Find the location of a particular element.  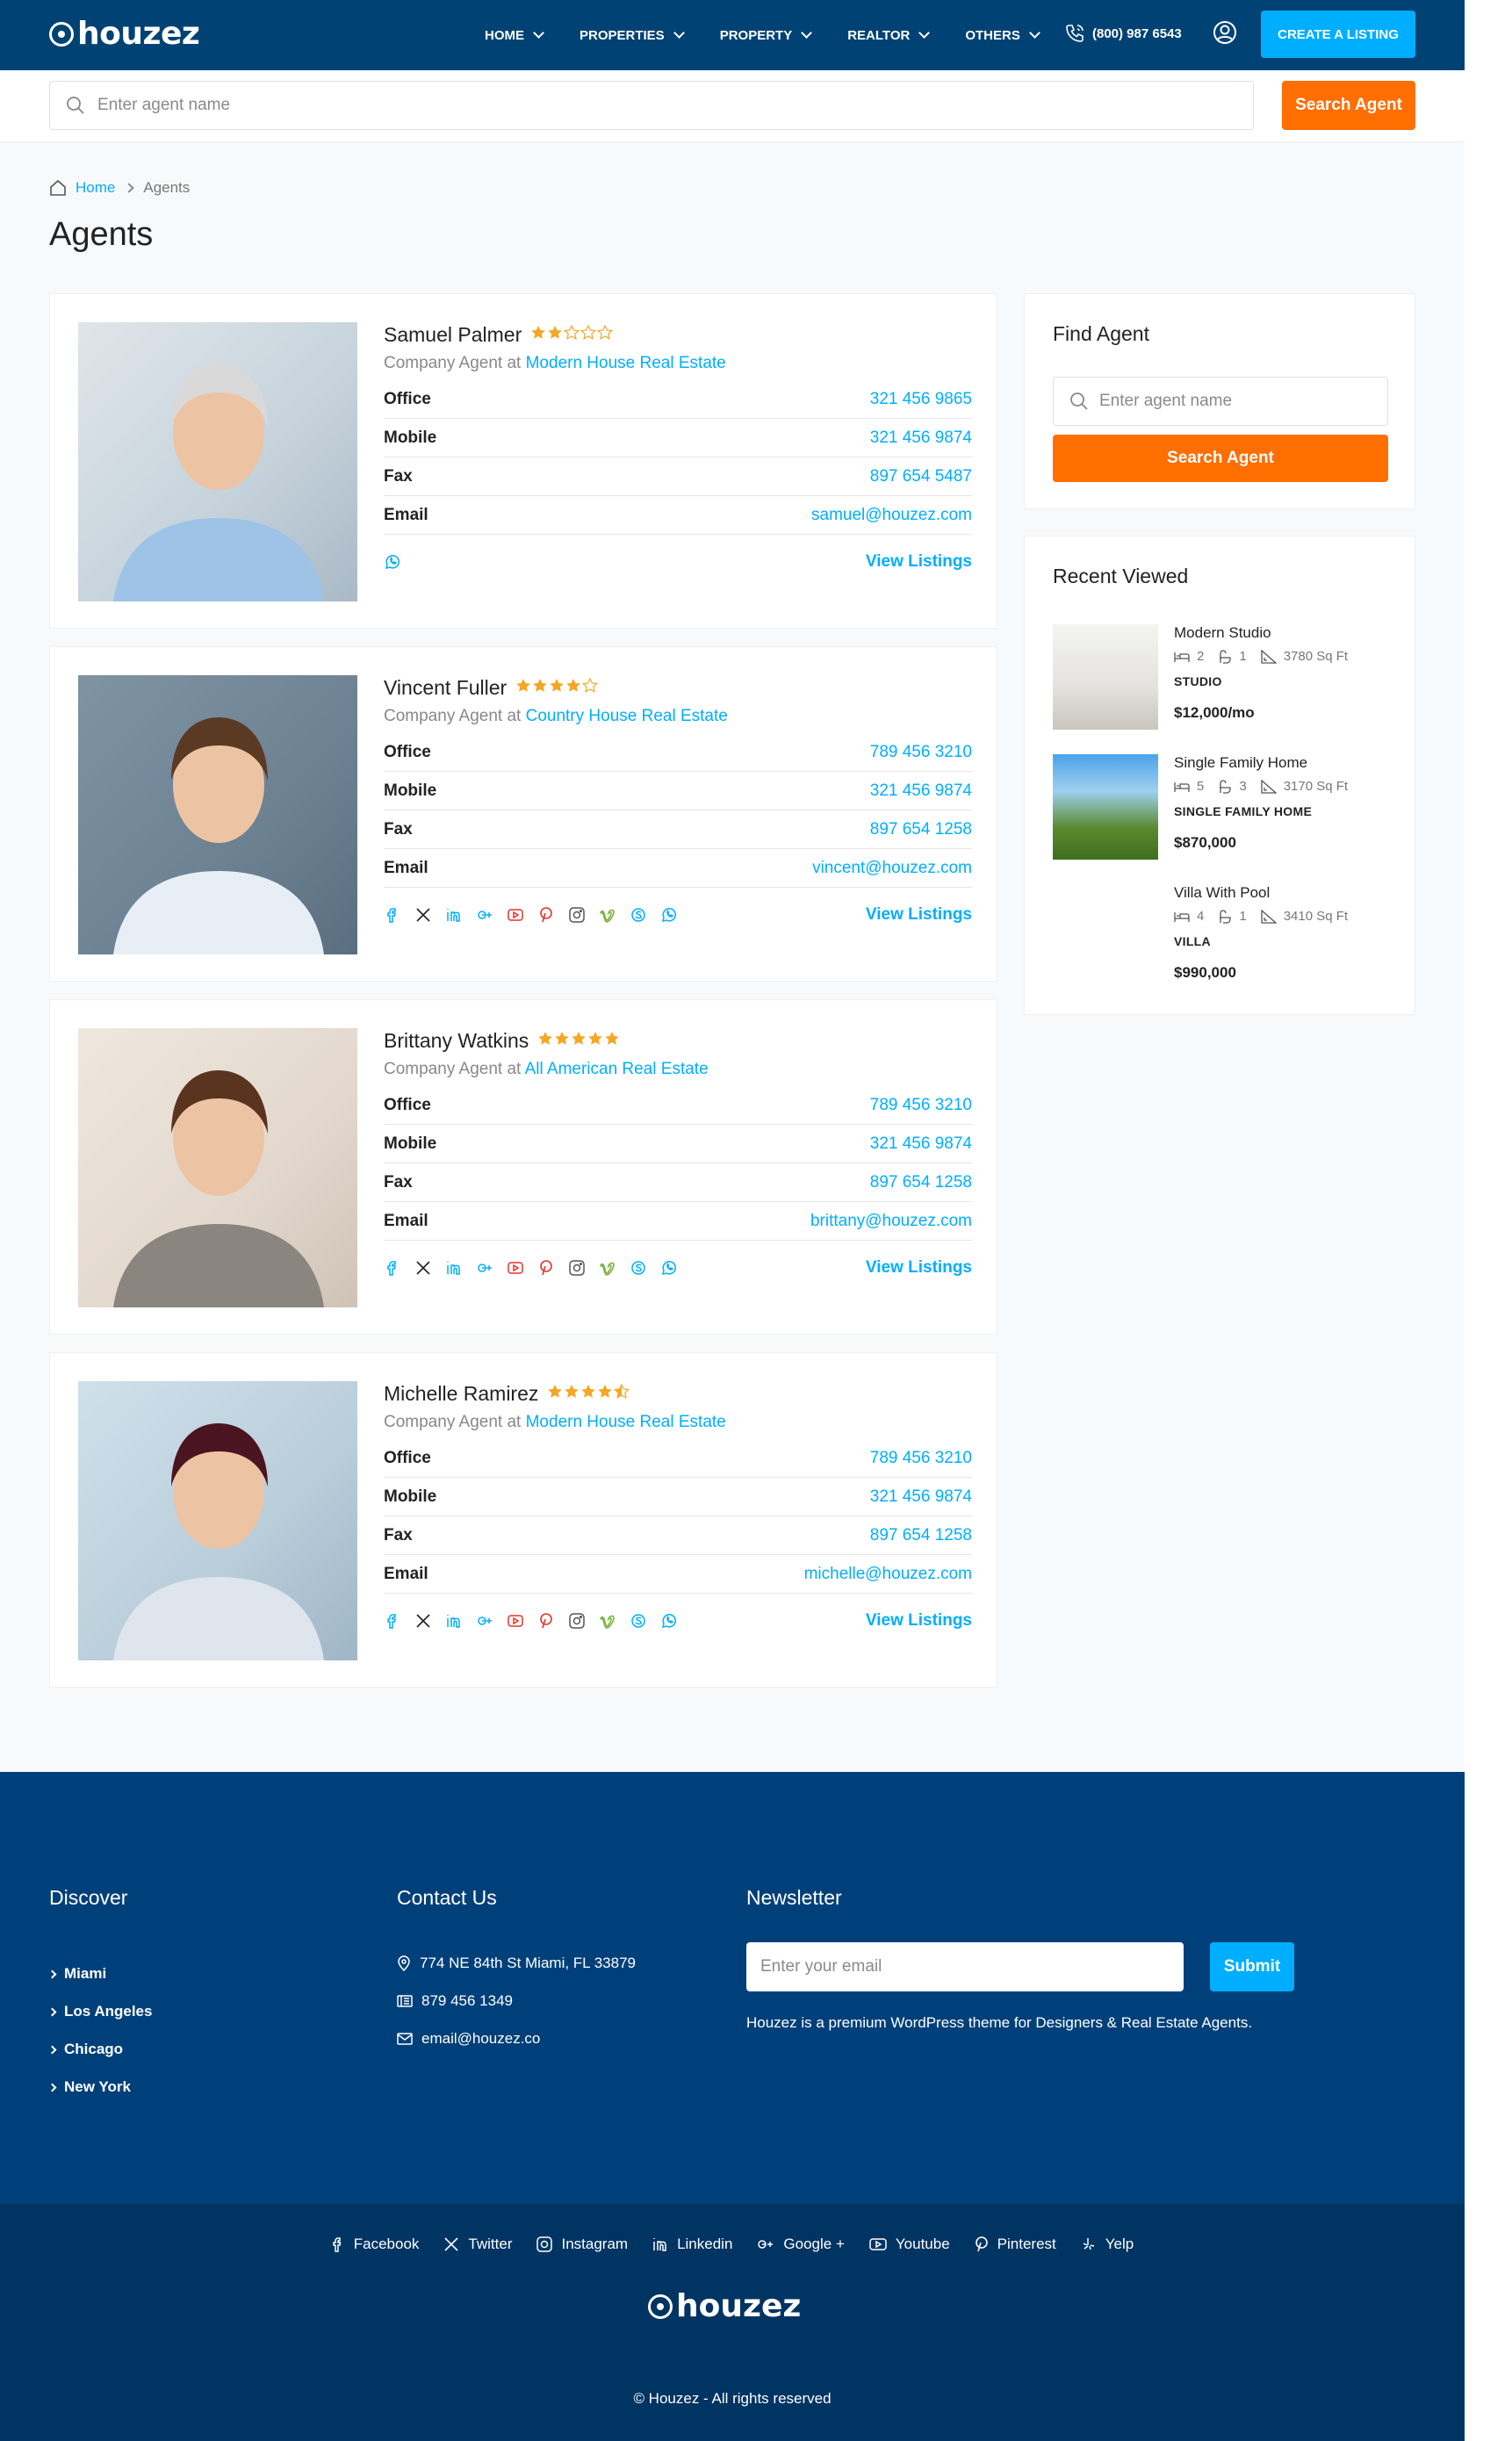

nav-realtor: REALTOR is located at coordinates (889, 35).